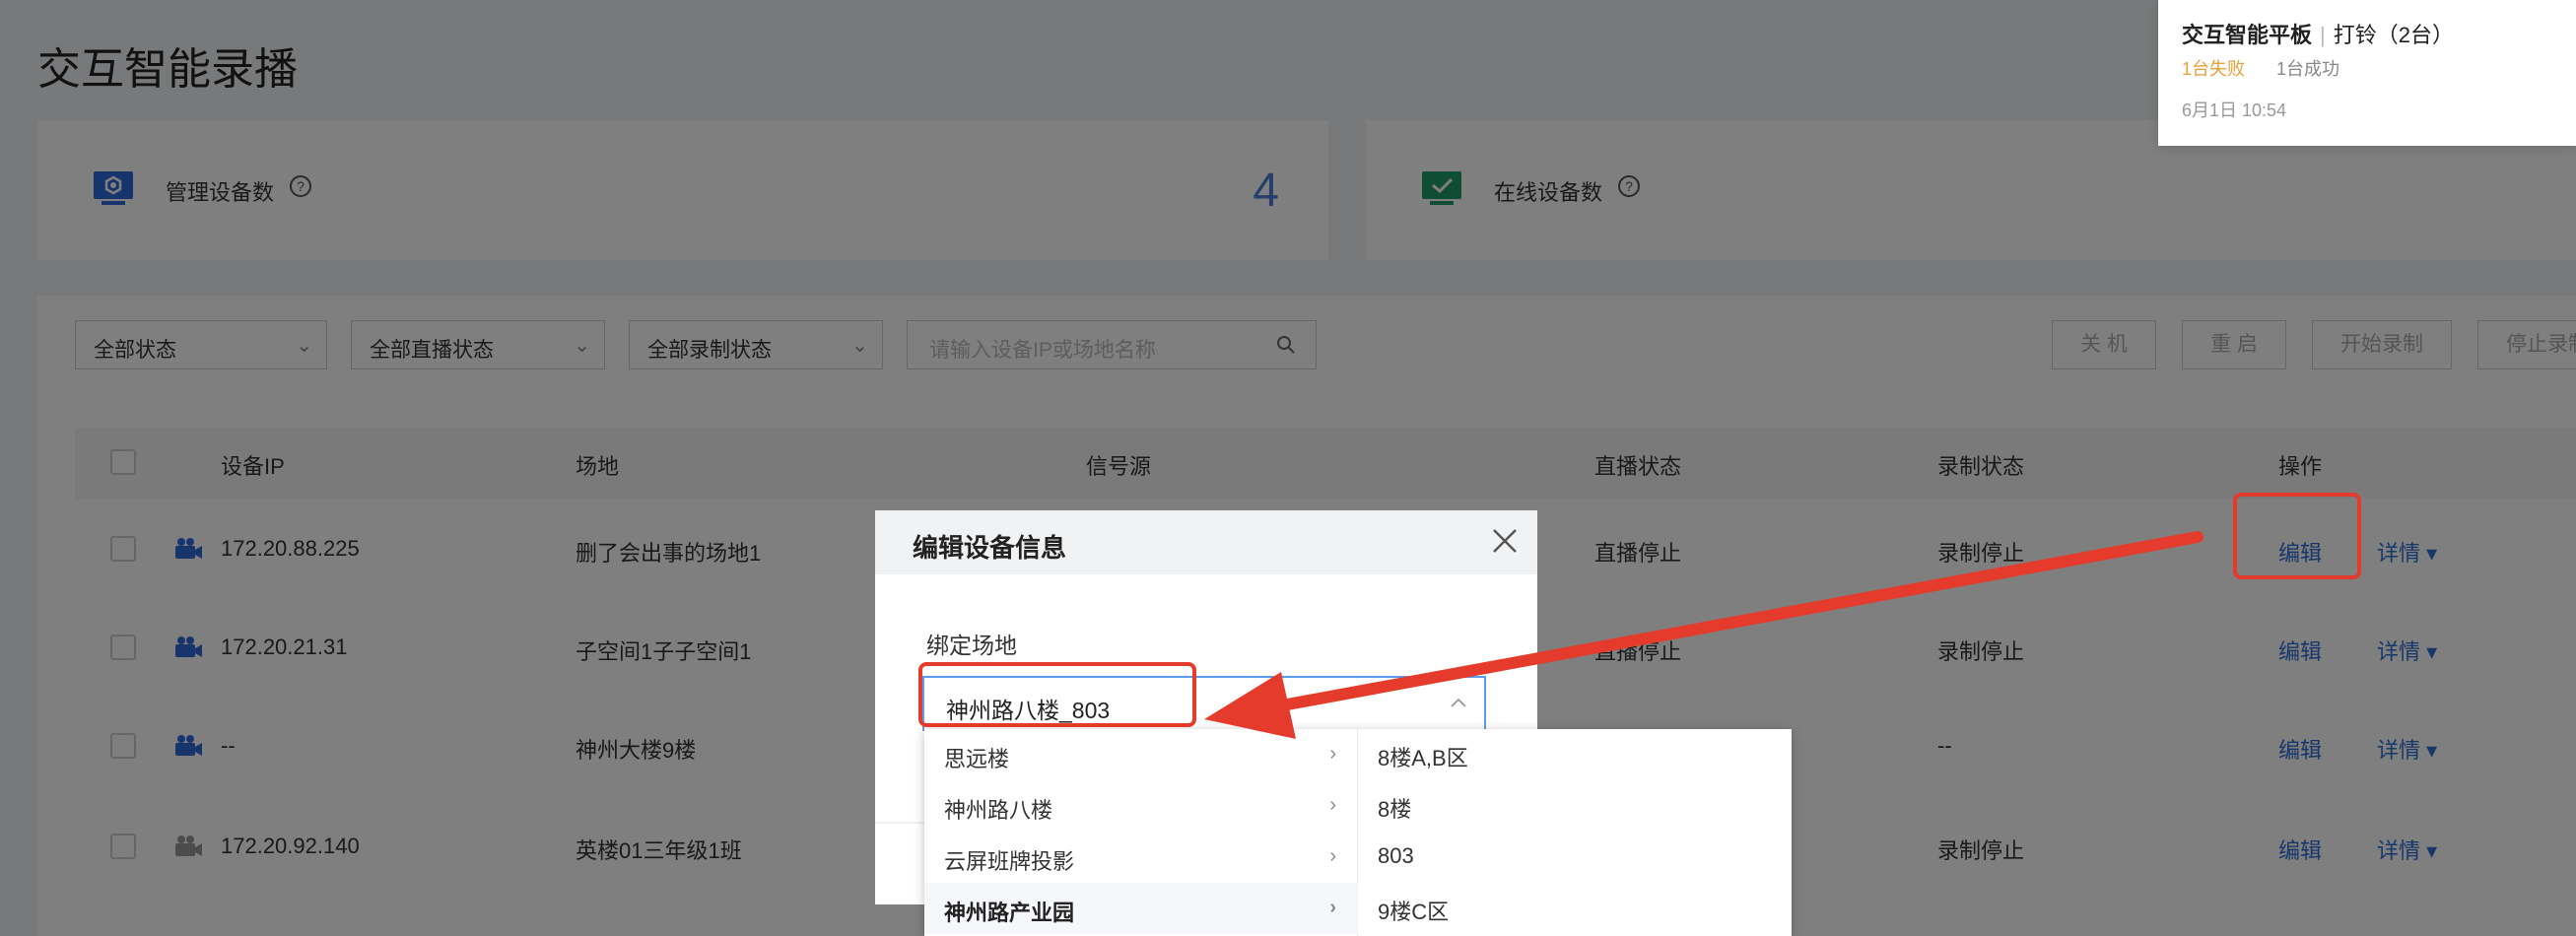 This screenshot has width=2576, height=936. What do you see at coordinates (2214, 69) in the screenshot?
I see `notification-fail-count: 1台失败` at bounding box center [2214, 69].